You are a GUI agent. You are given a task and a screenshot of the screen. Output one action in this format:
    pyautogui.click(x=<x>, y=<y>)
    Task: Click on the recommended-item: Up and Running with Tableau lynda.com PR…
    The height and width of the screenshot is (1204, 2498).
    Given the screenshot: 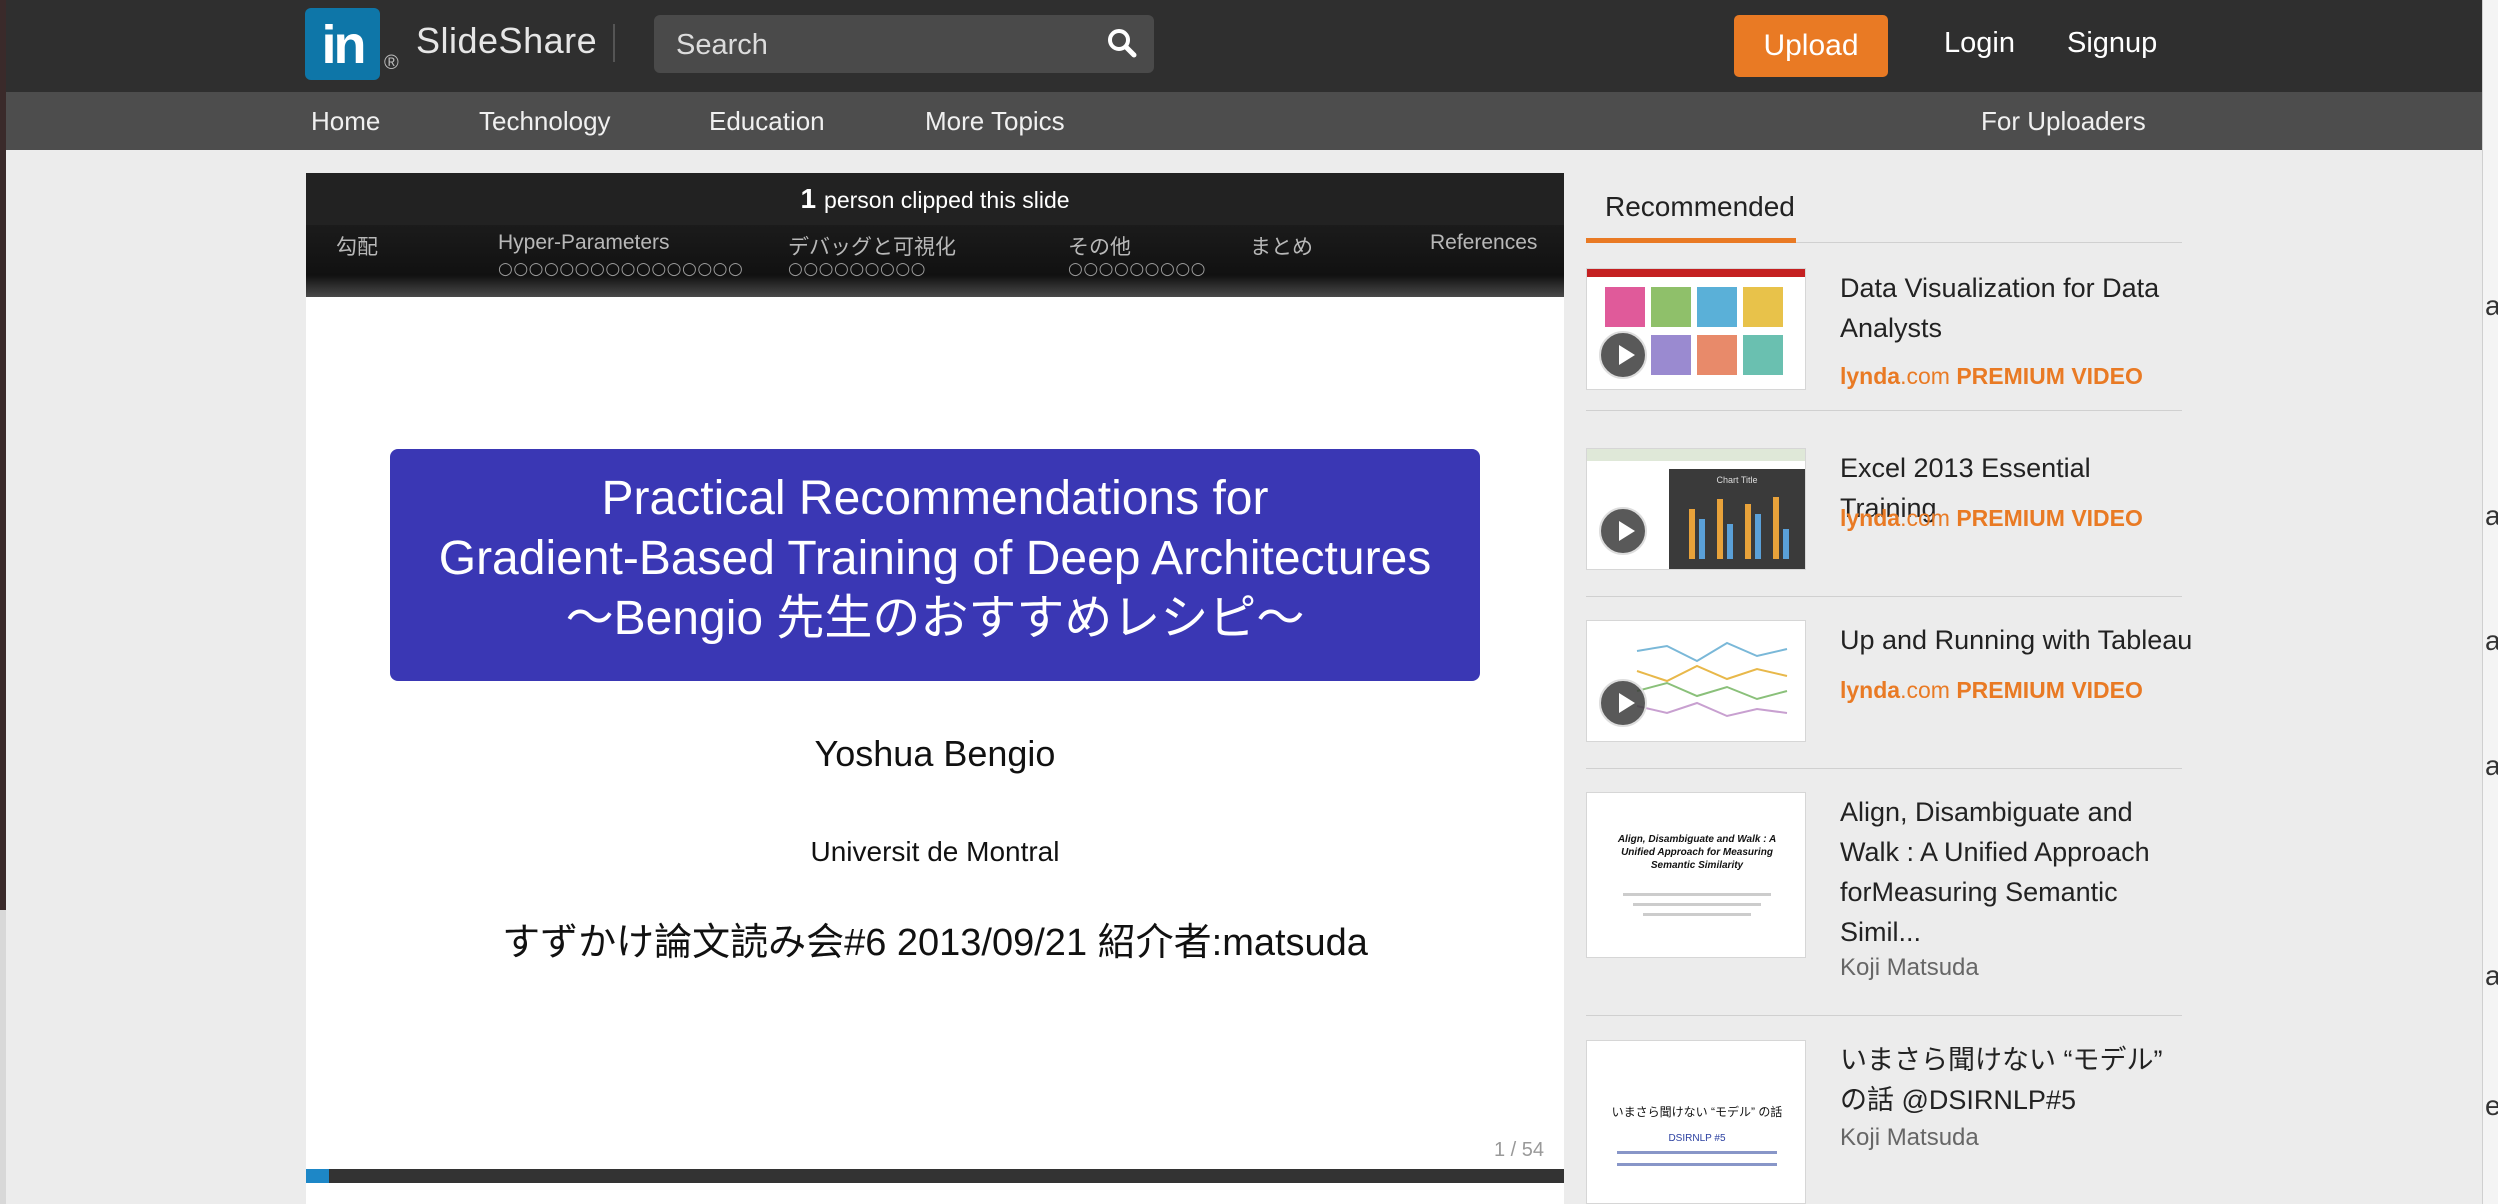 What is the action you would take?
    pyautogui.click(x=1889, y=683)
    